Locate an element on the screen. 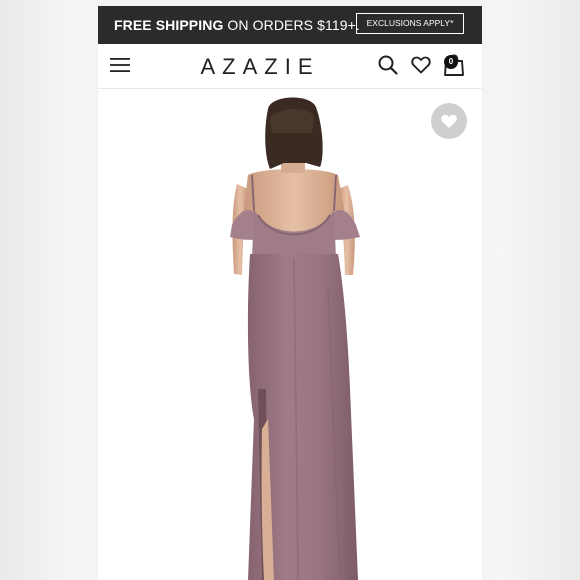 The width and height of the screenshot is (580, 580). promo-rest-text: ON ORDERS $119+. is located at coordinates (291, 25).